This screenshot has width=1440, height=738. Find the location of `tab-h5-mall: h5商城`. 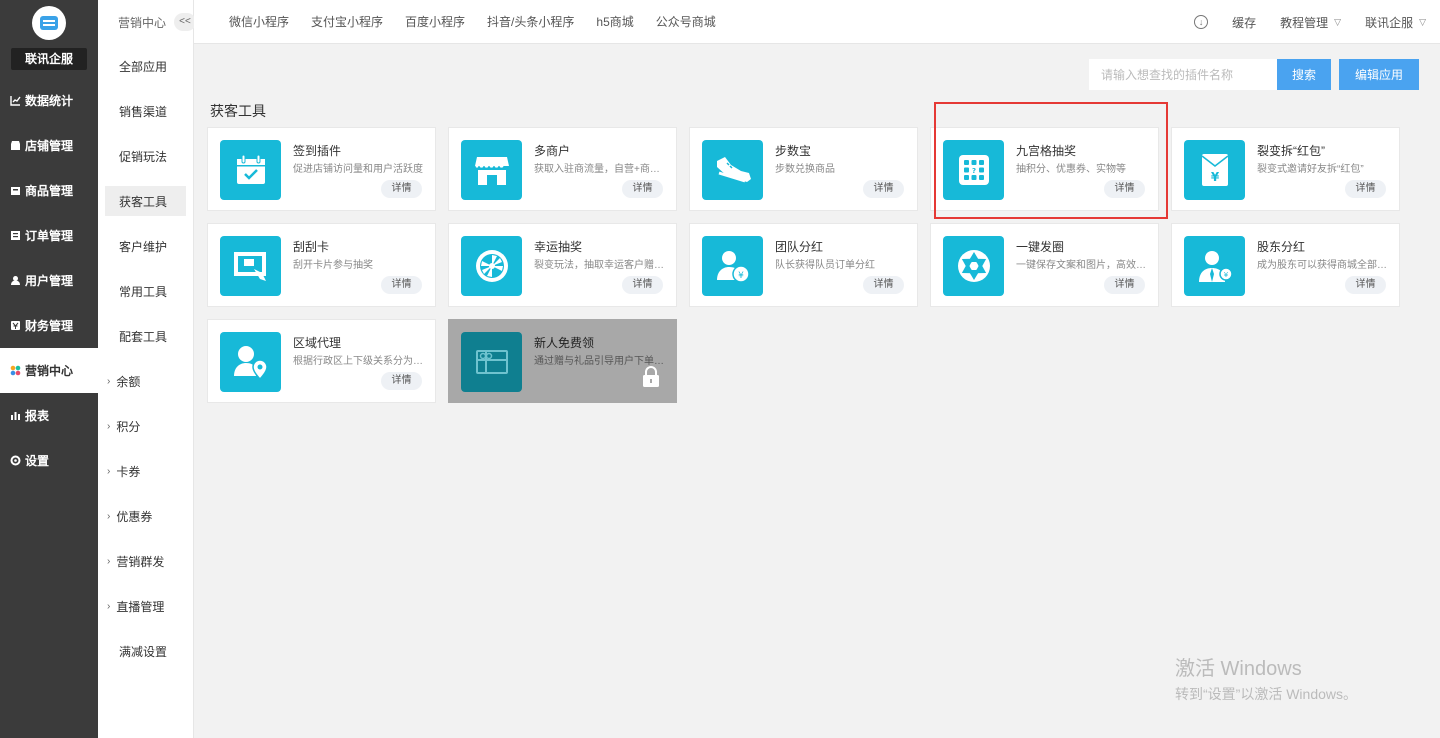

tab-h5-mall: h5商城 is located at coordinates (614, 21).